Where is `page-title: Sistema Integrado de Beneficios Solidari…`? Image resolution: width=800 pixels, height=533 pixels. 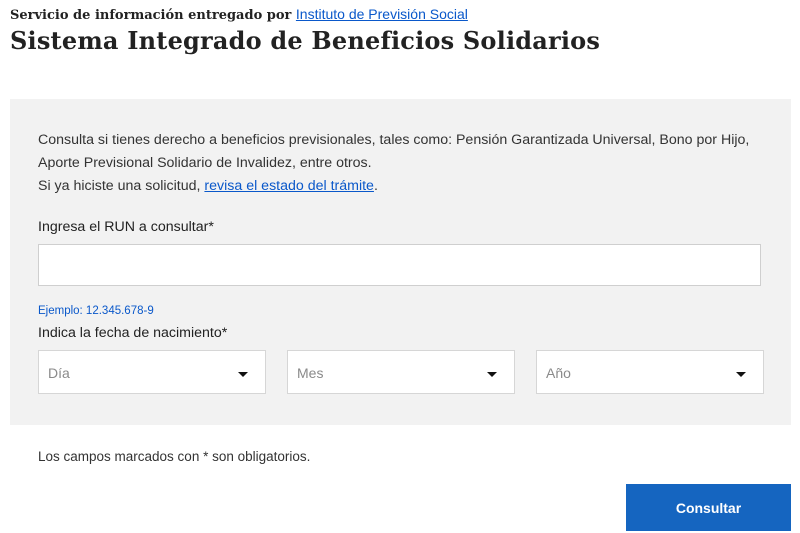
page-title: Sistema Integrado de Beneficios Solidari… is located at coordinates (305, 40).